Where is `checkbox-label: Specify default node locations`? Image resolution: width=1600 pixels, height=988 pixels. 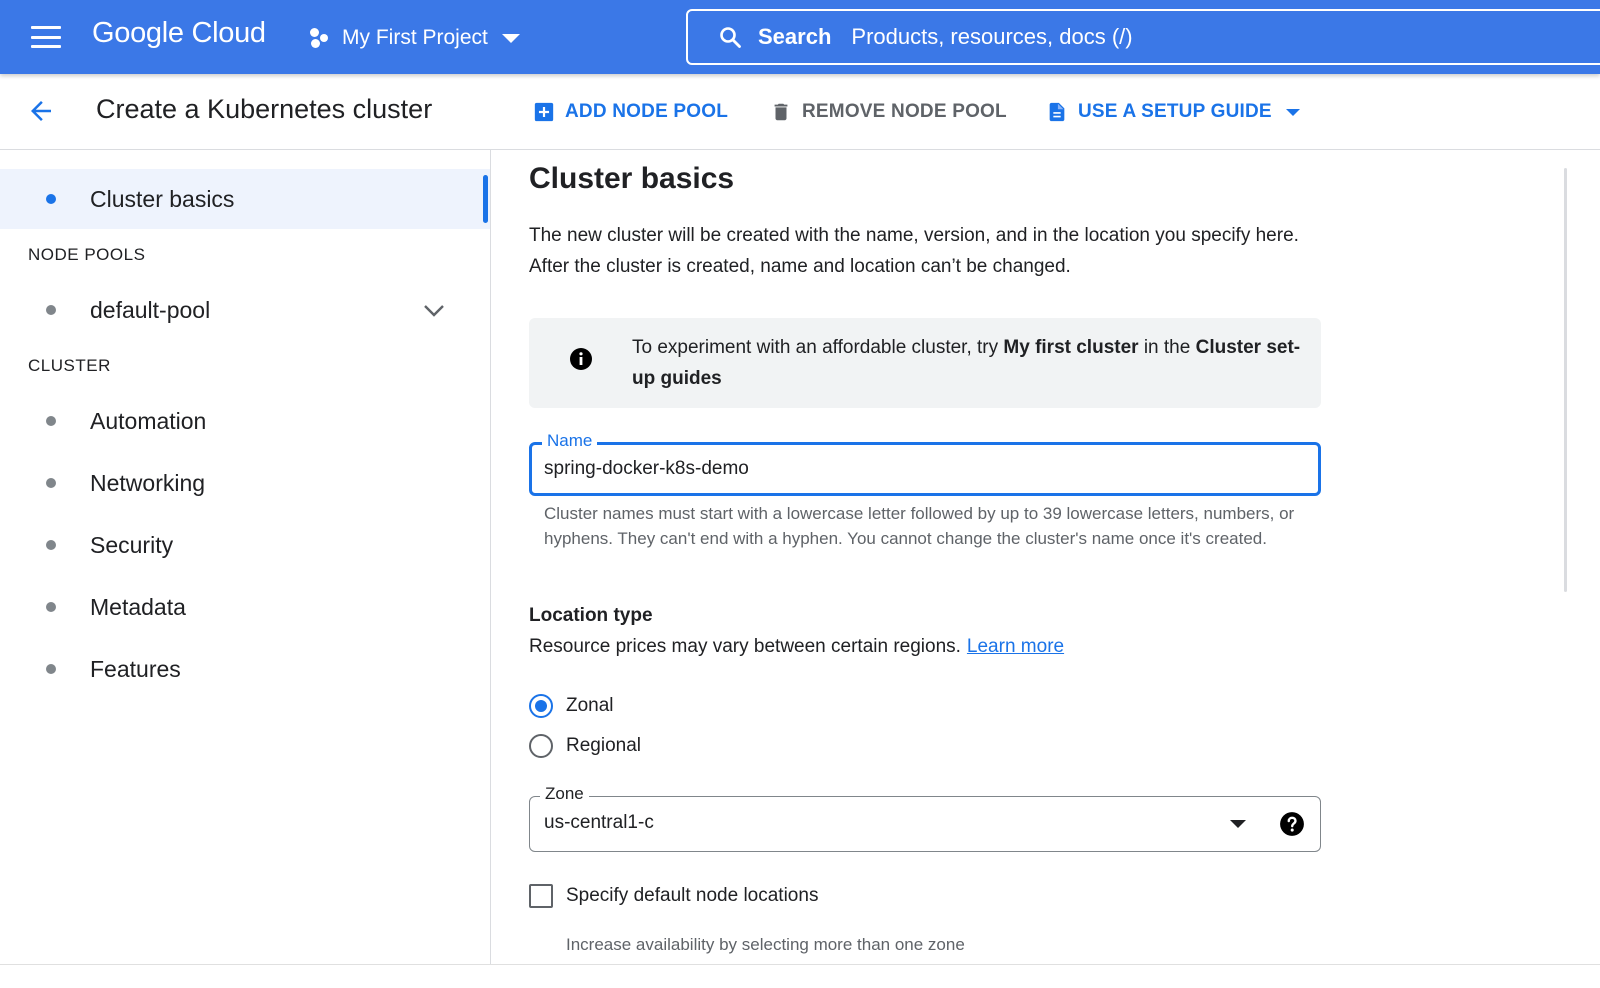
checkbox-label: Specify default node locations is located at coordinates (692, 895).